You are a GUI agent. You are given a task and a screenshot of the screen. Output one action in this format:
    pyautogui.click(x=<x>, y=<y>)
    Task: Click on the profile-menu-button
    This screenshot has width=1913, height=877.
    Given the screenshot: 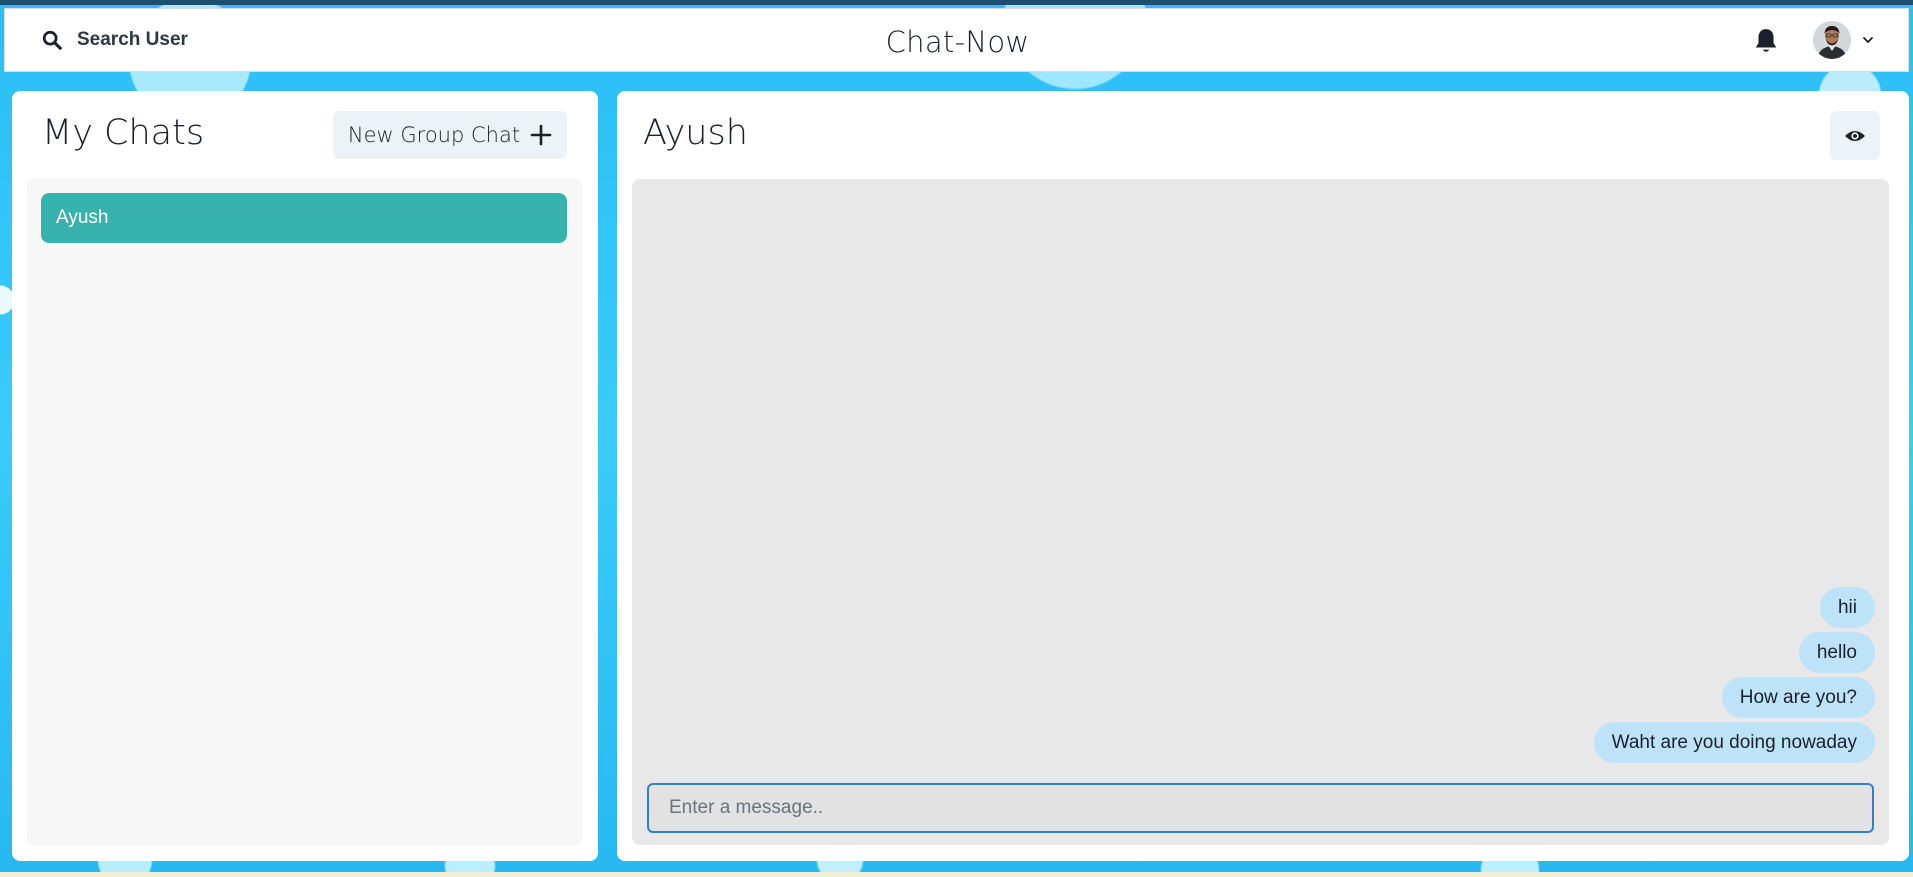 What is the action you would take?
    pyautogui.click(x=1844, y=40)
    